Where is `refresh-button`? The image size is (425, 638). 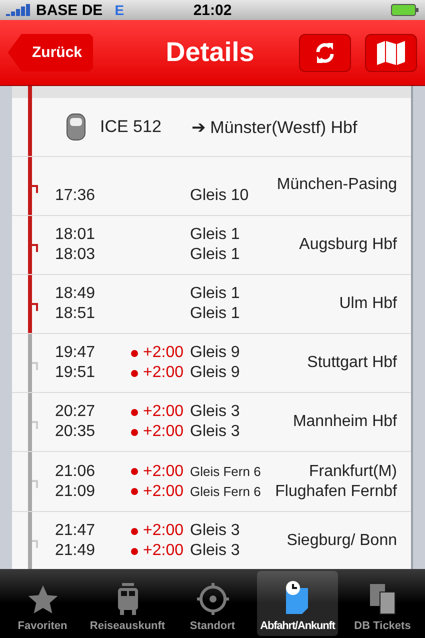 refresh-button is located at coordinates (325, 53).